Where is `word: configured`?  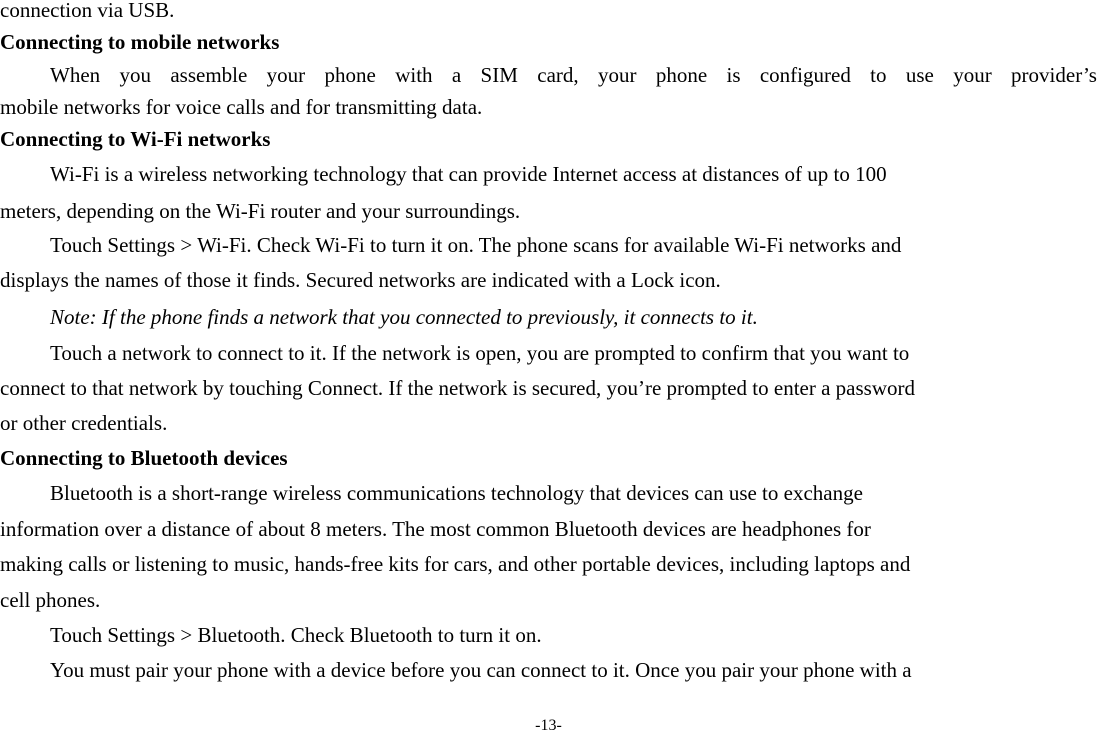
word: configured is located at coordinates (805, 75).